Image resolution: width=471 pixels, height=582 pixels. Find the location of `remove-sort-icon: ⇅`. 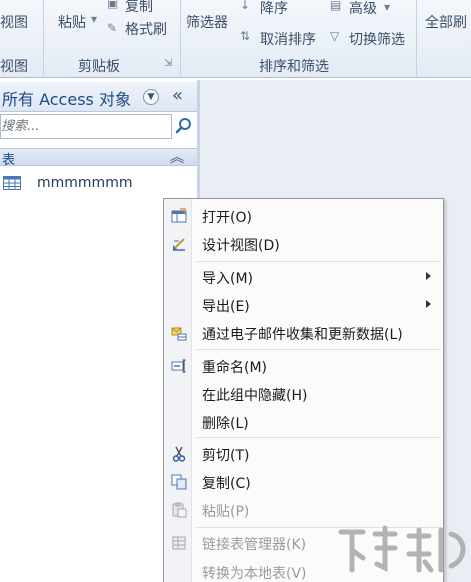

remove-sort-icon: ⇅ is located at coordinates (245, 36).